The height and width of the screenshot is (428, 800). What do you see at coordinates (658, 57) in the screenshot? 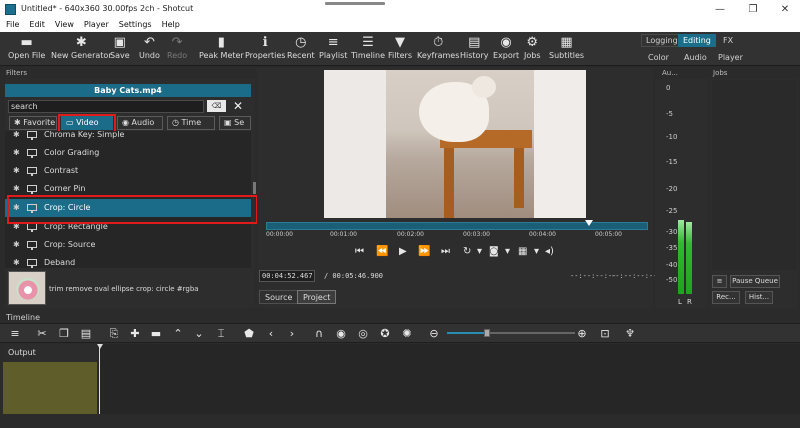
I see `layout-color-button: Color` at bounding box center [658, 57].